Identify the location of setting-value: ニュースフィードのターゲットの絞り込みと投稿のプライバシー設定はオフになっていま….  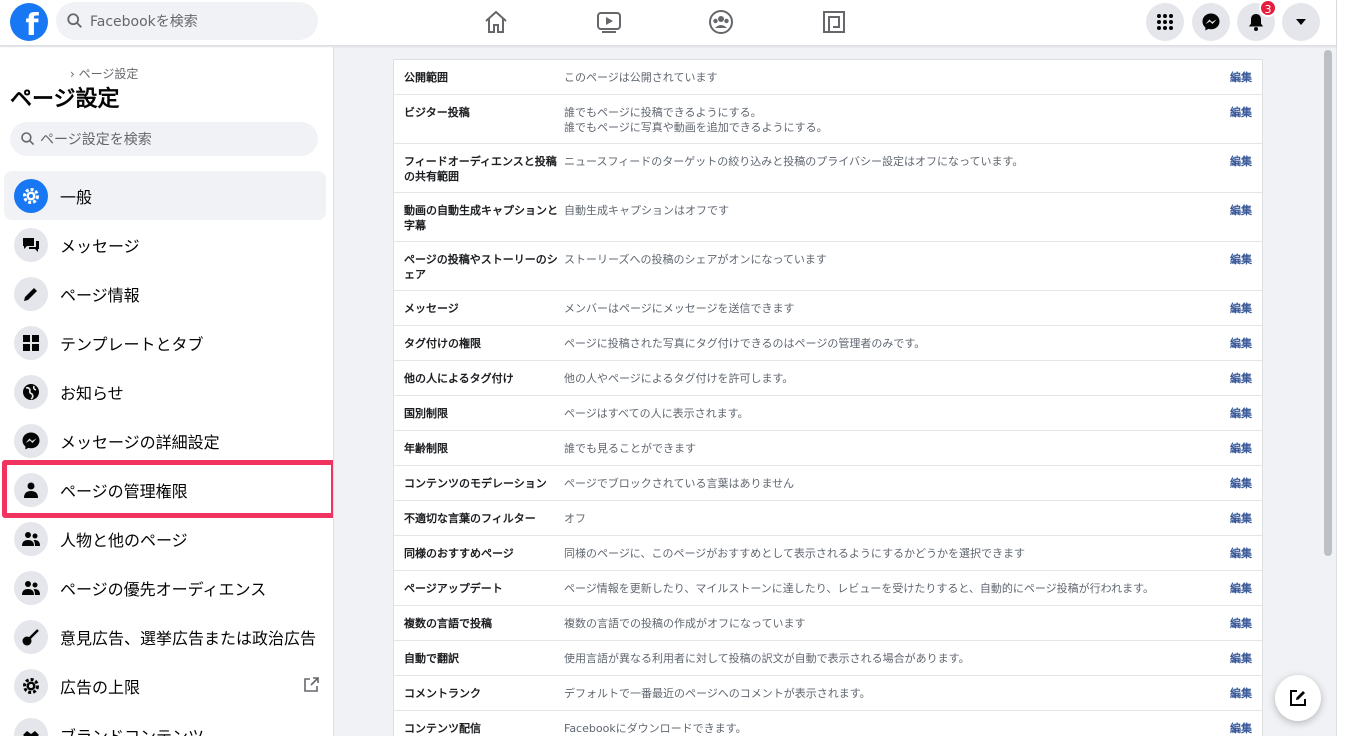
(794, 161).